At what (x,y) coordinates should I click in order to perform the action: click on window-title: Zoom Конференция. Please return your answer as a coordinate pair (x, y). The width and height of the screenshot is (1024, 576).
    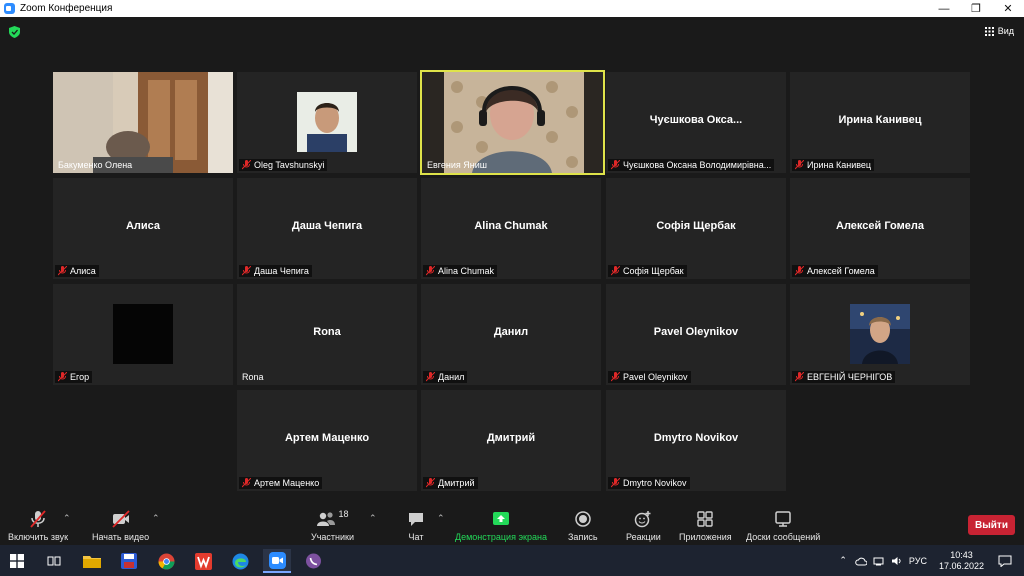
    Looking at the image, I should click on (66, 8).